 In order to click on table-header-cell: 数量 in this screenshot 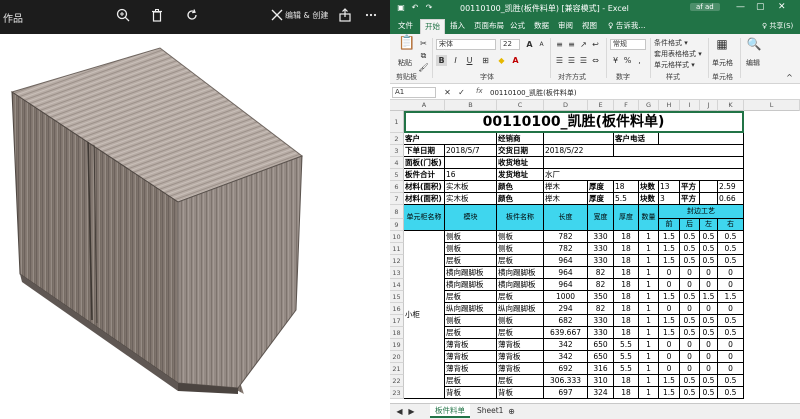, I will do `click(649, 218)`.